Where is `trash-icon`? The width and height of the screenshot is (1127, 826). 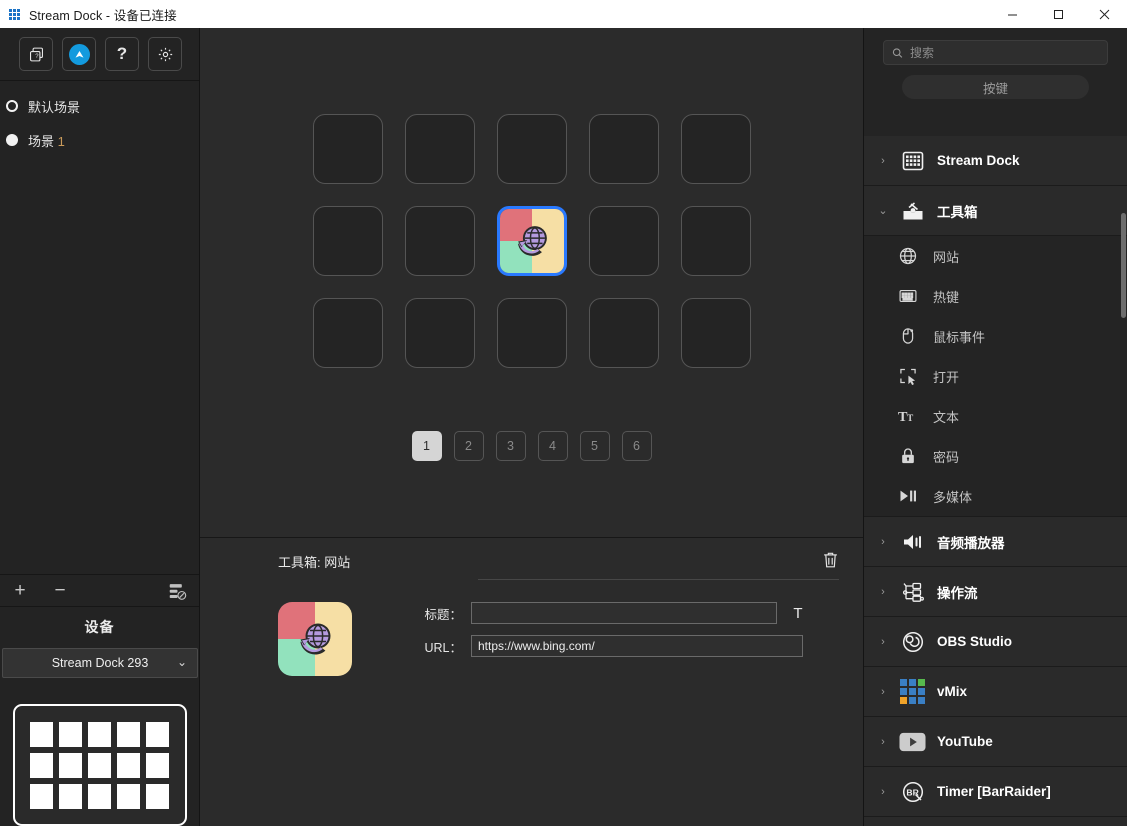
trash-icon is located at coordinates (830, 562).